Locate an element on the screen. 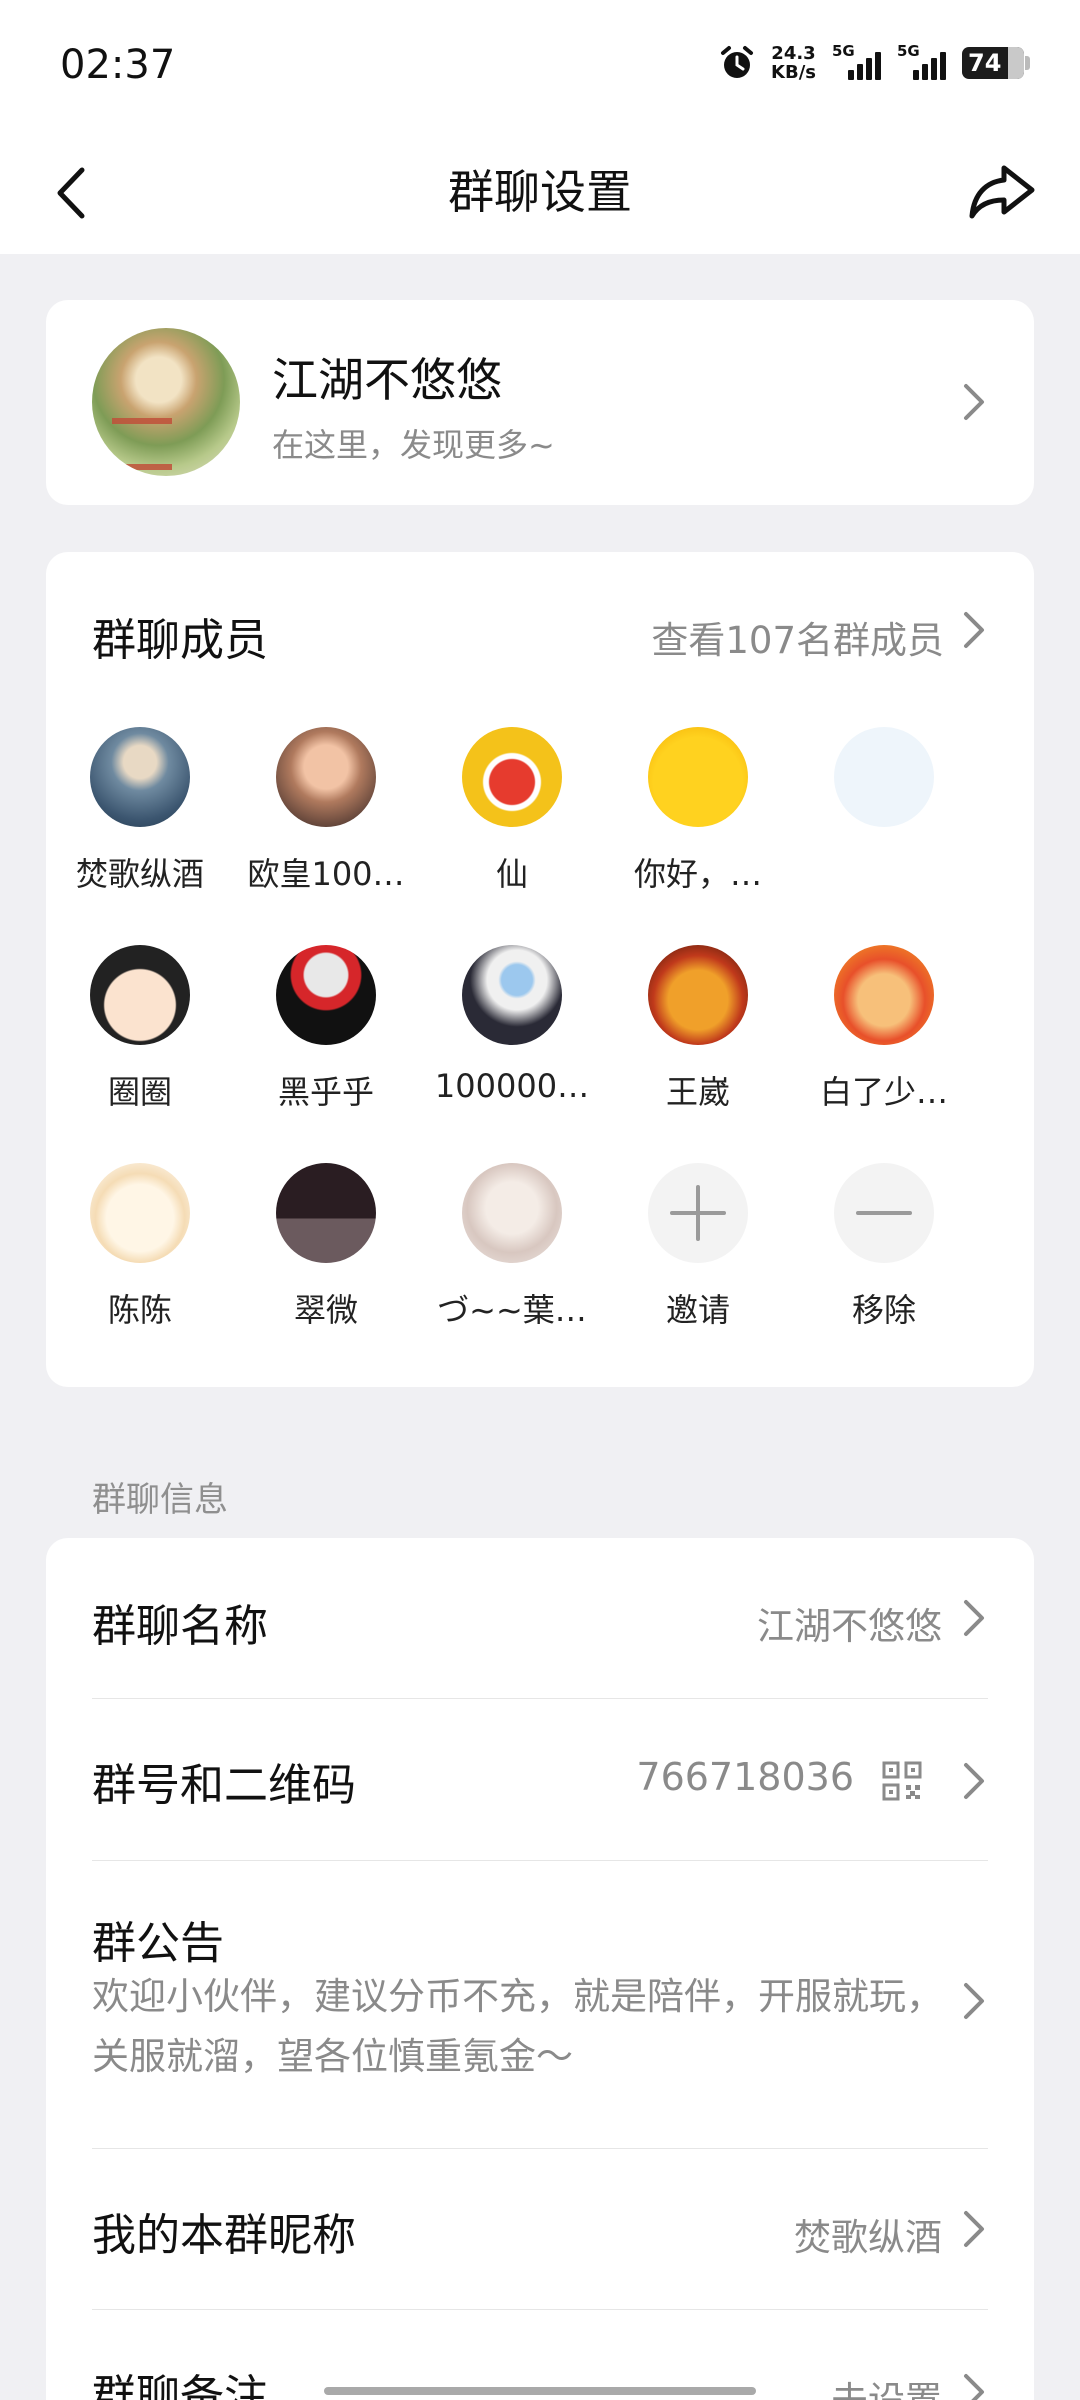 This screenshot has height=2400, width=1080. plus-icon is located at coordinates (698, 1213).